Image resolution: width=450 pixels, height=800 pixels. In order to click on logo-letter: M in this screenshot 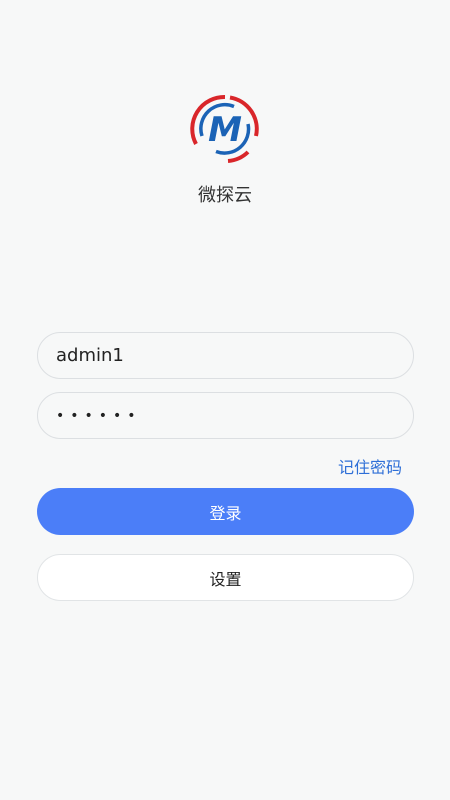, I will do `click(225, 130)`.